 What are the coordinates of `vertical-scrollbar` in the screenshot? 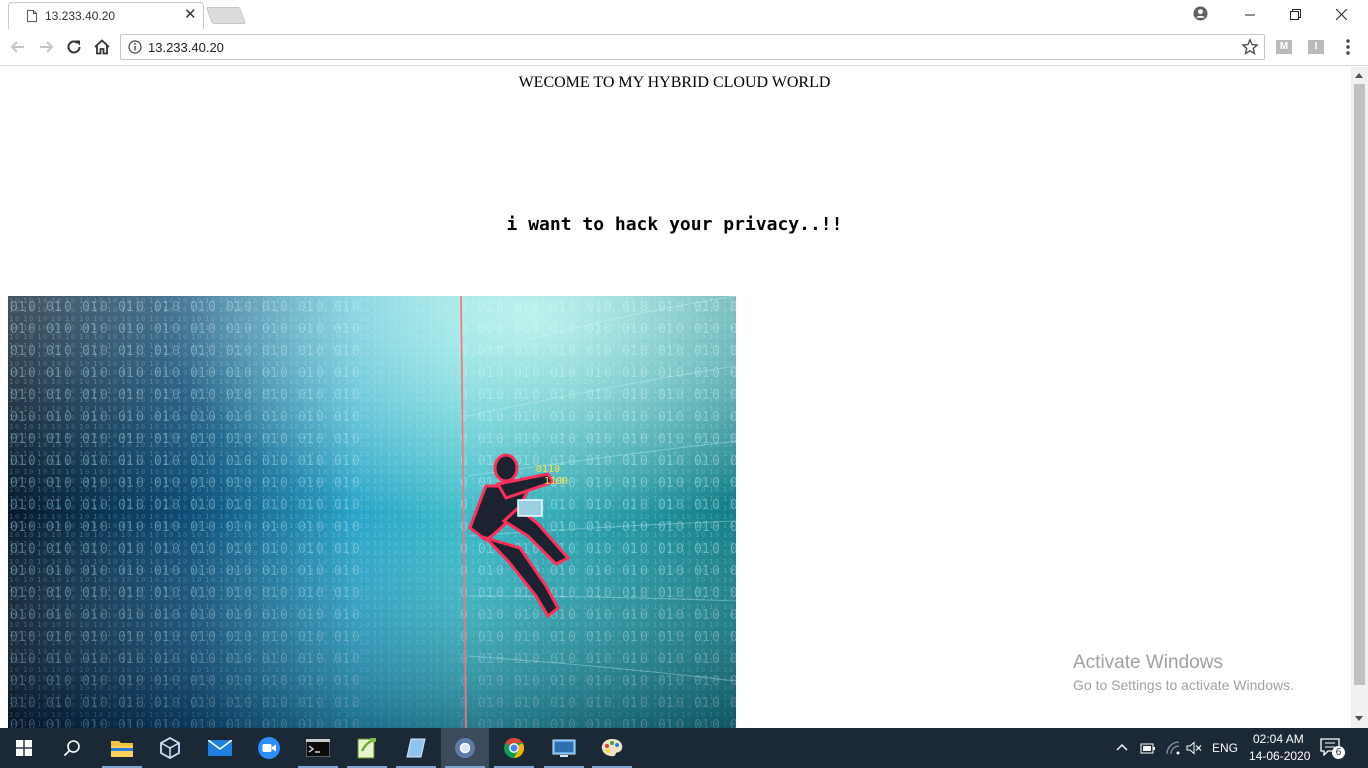 It's located at (1359, 397).